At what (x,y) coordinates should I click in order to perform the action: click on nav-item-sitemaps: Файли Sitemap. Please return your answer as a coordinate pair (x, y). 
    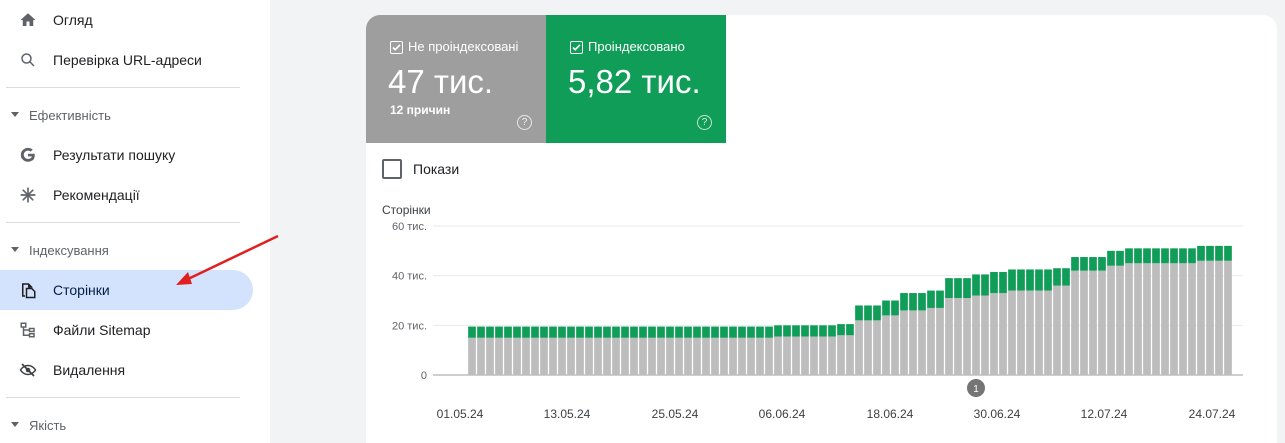
    Looking at the image, I should click on (126, 330).